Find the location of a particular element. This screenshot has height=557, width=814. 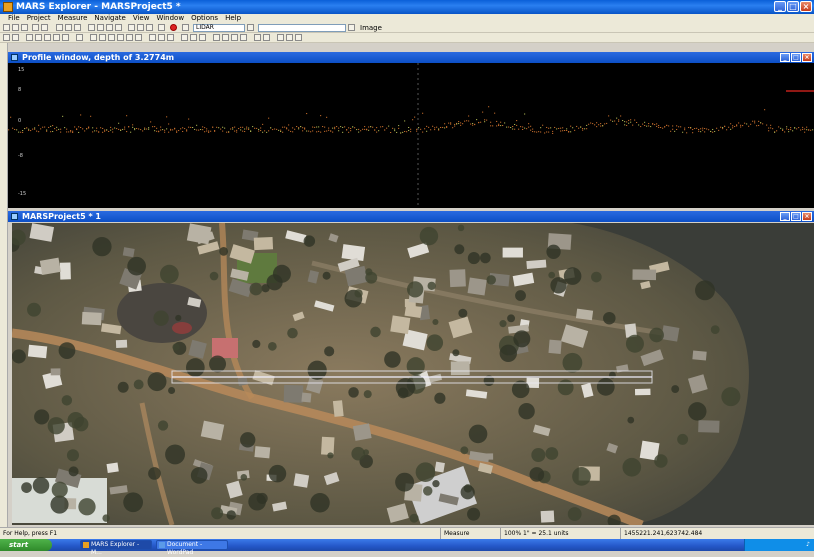

intensity-icon is located at coordinates (111, 37).